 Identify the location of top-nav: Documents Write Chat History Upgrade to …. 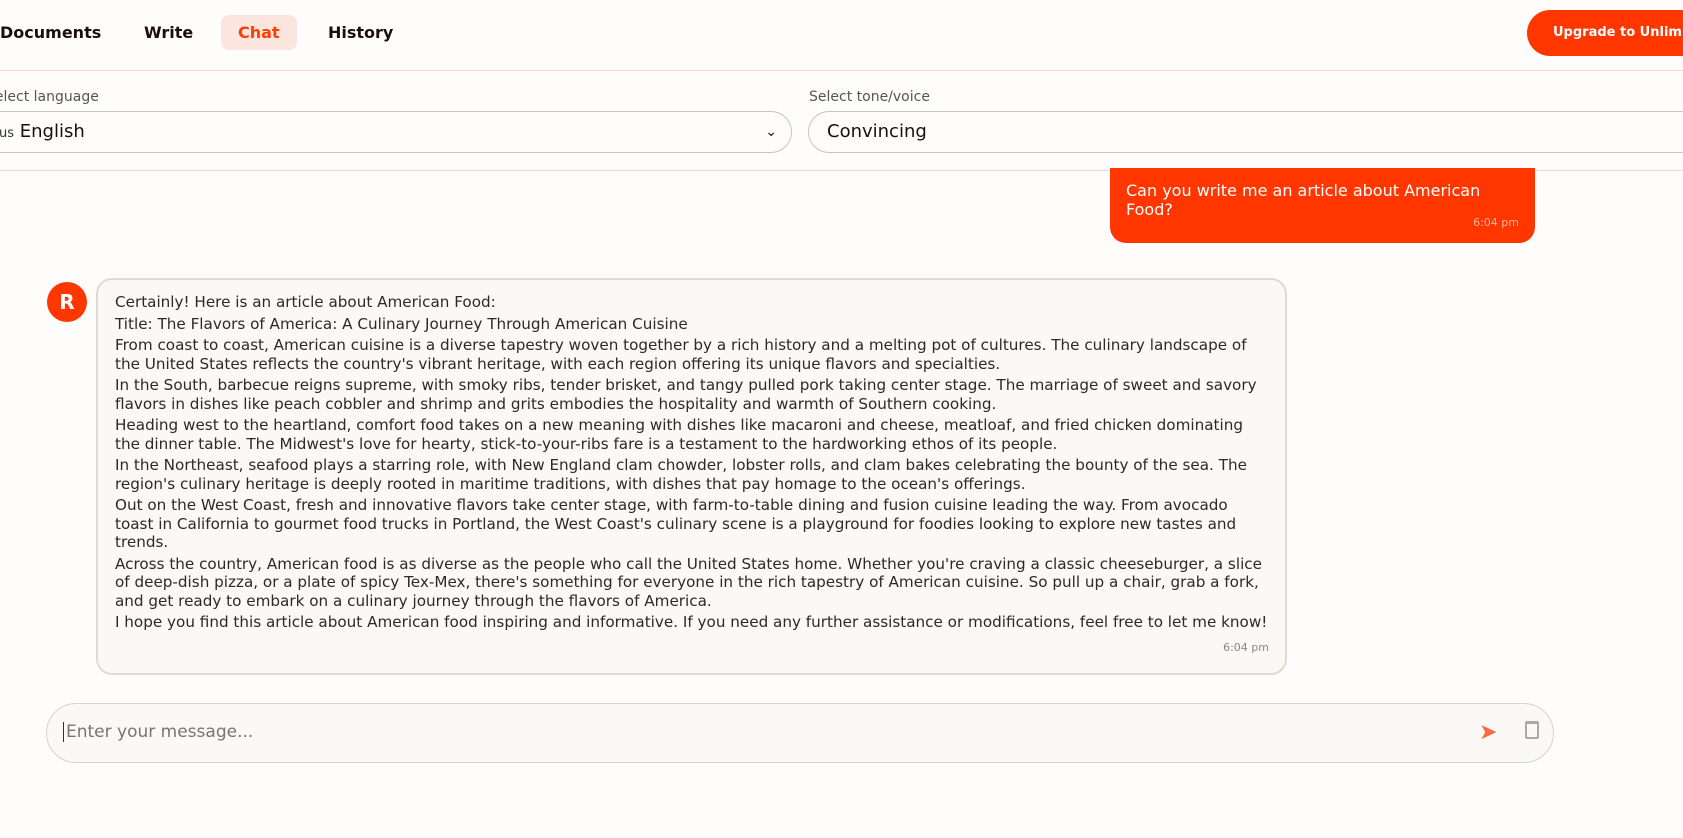
(841, 35).